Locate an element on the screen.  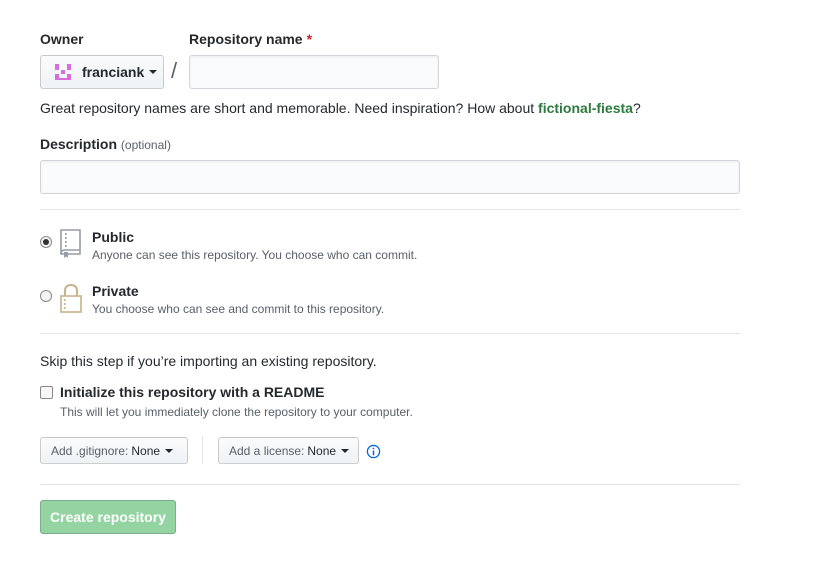
name-suggestion-link: fictional-fiesta is located at coordinates (585, 108).